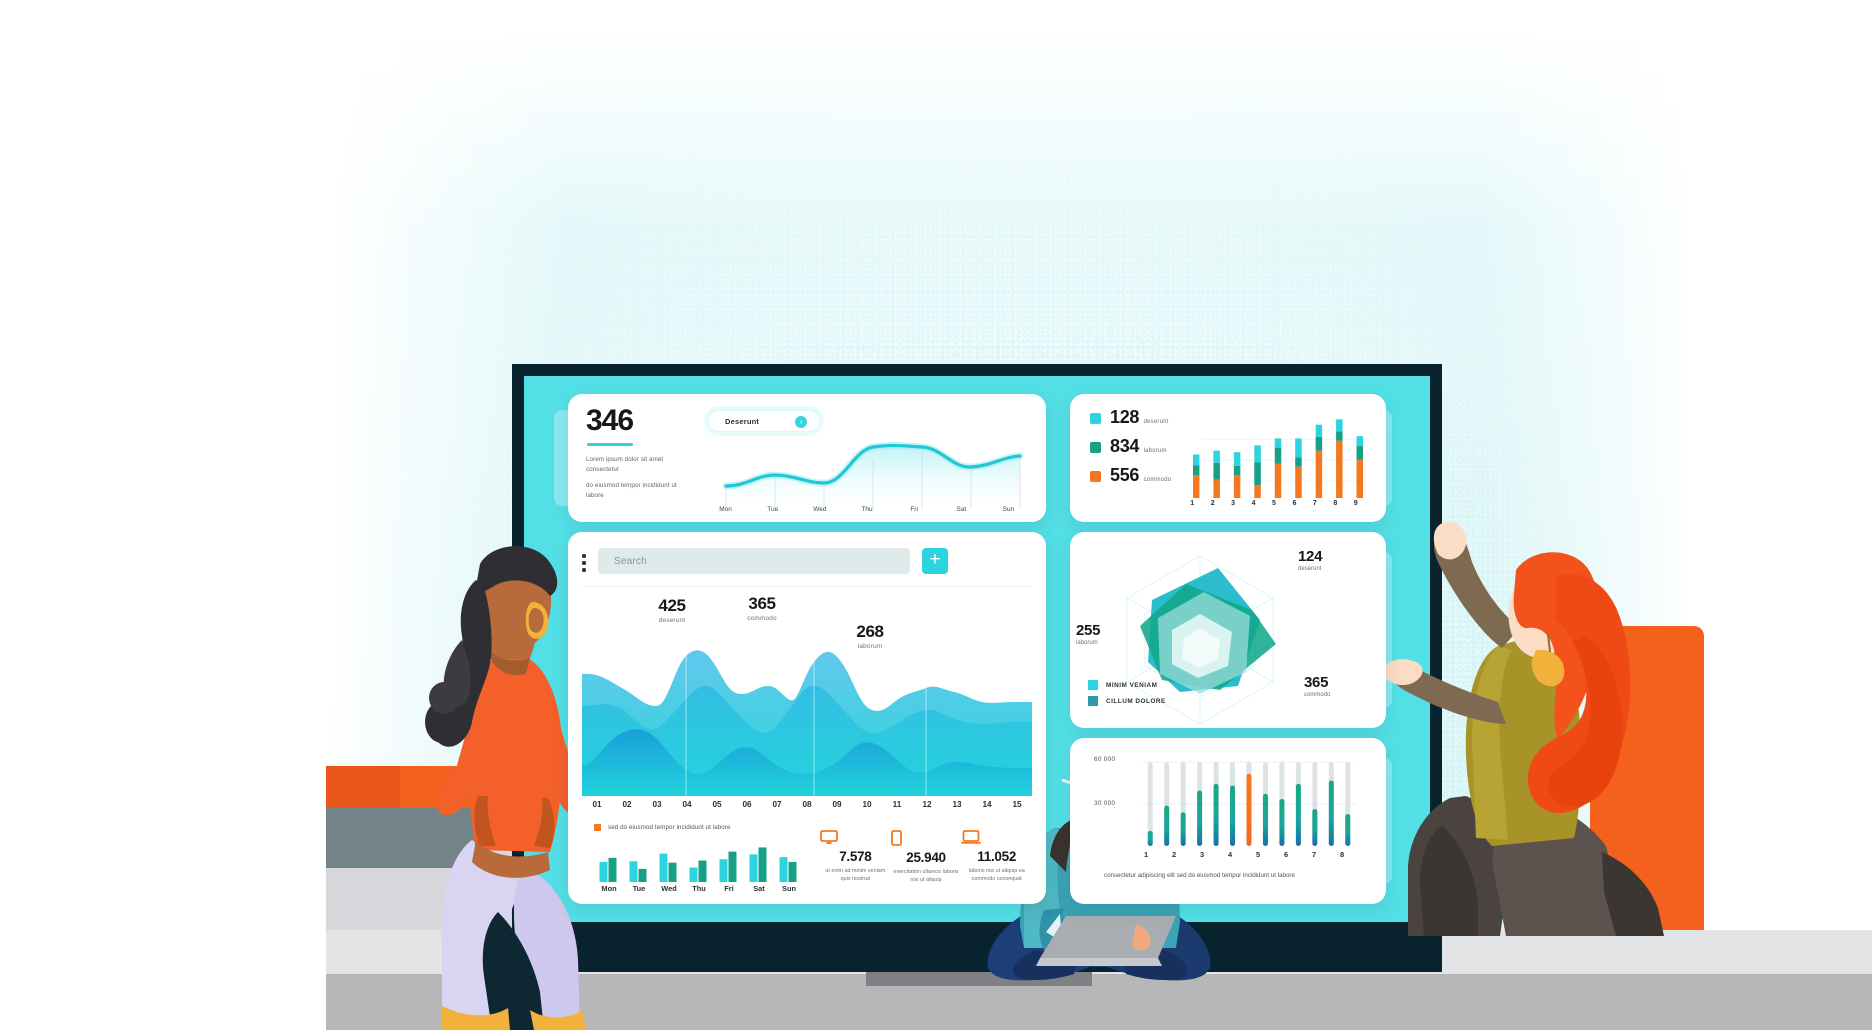  What do you see at coordinates (672, 620) in the screenshot?
I see `callout-label: deserunt` at bounding box center [672, 620].